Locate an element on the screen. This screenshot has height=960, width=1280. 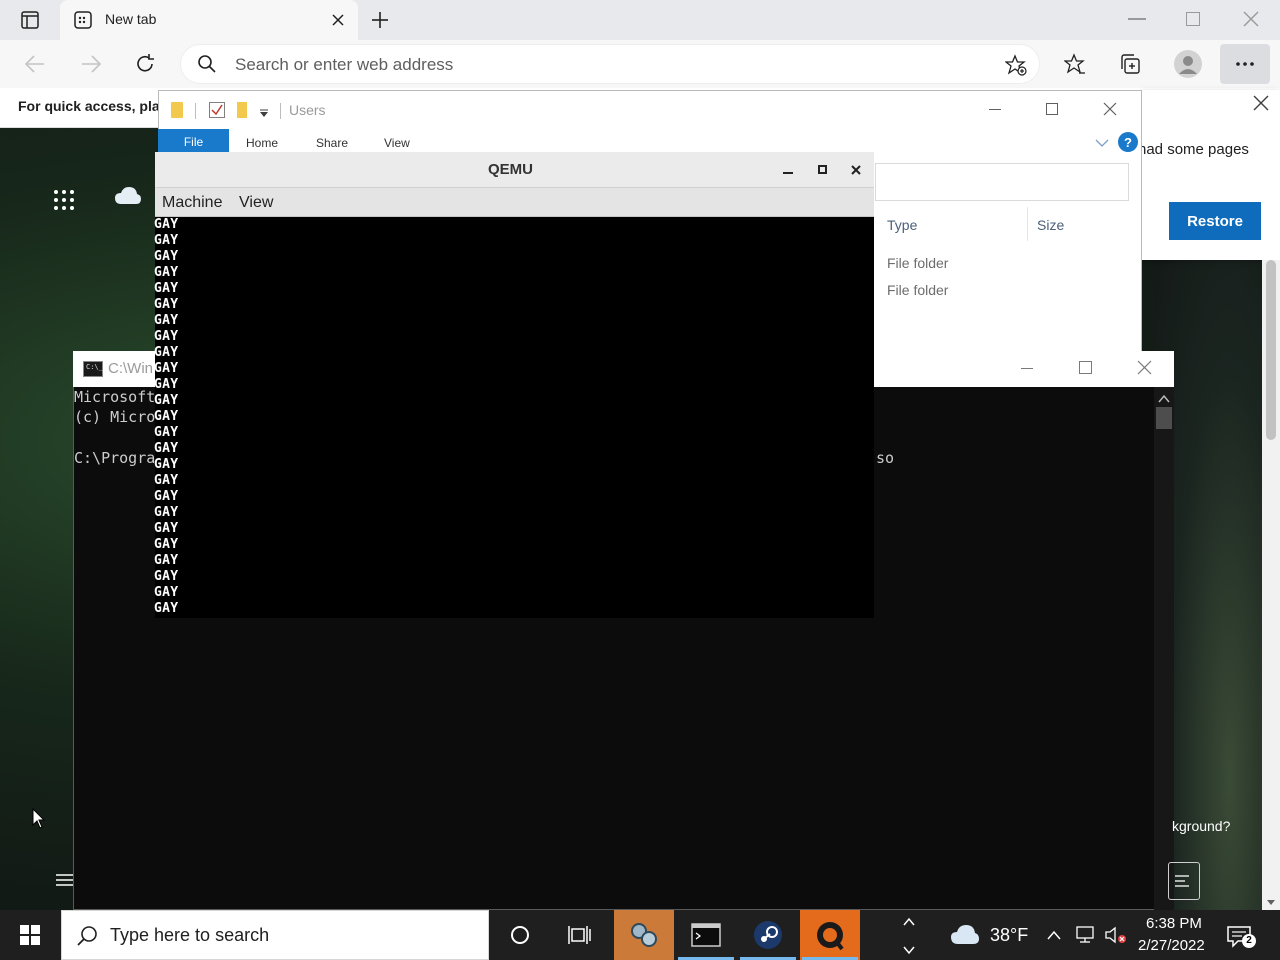
mouse-cursor-icon is located at coordinates (39, 818).